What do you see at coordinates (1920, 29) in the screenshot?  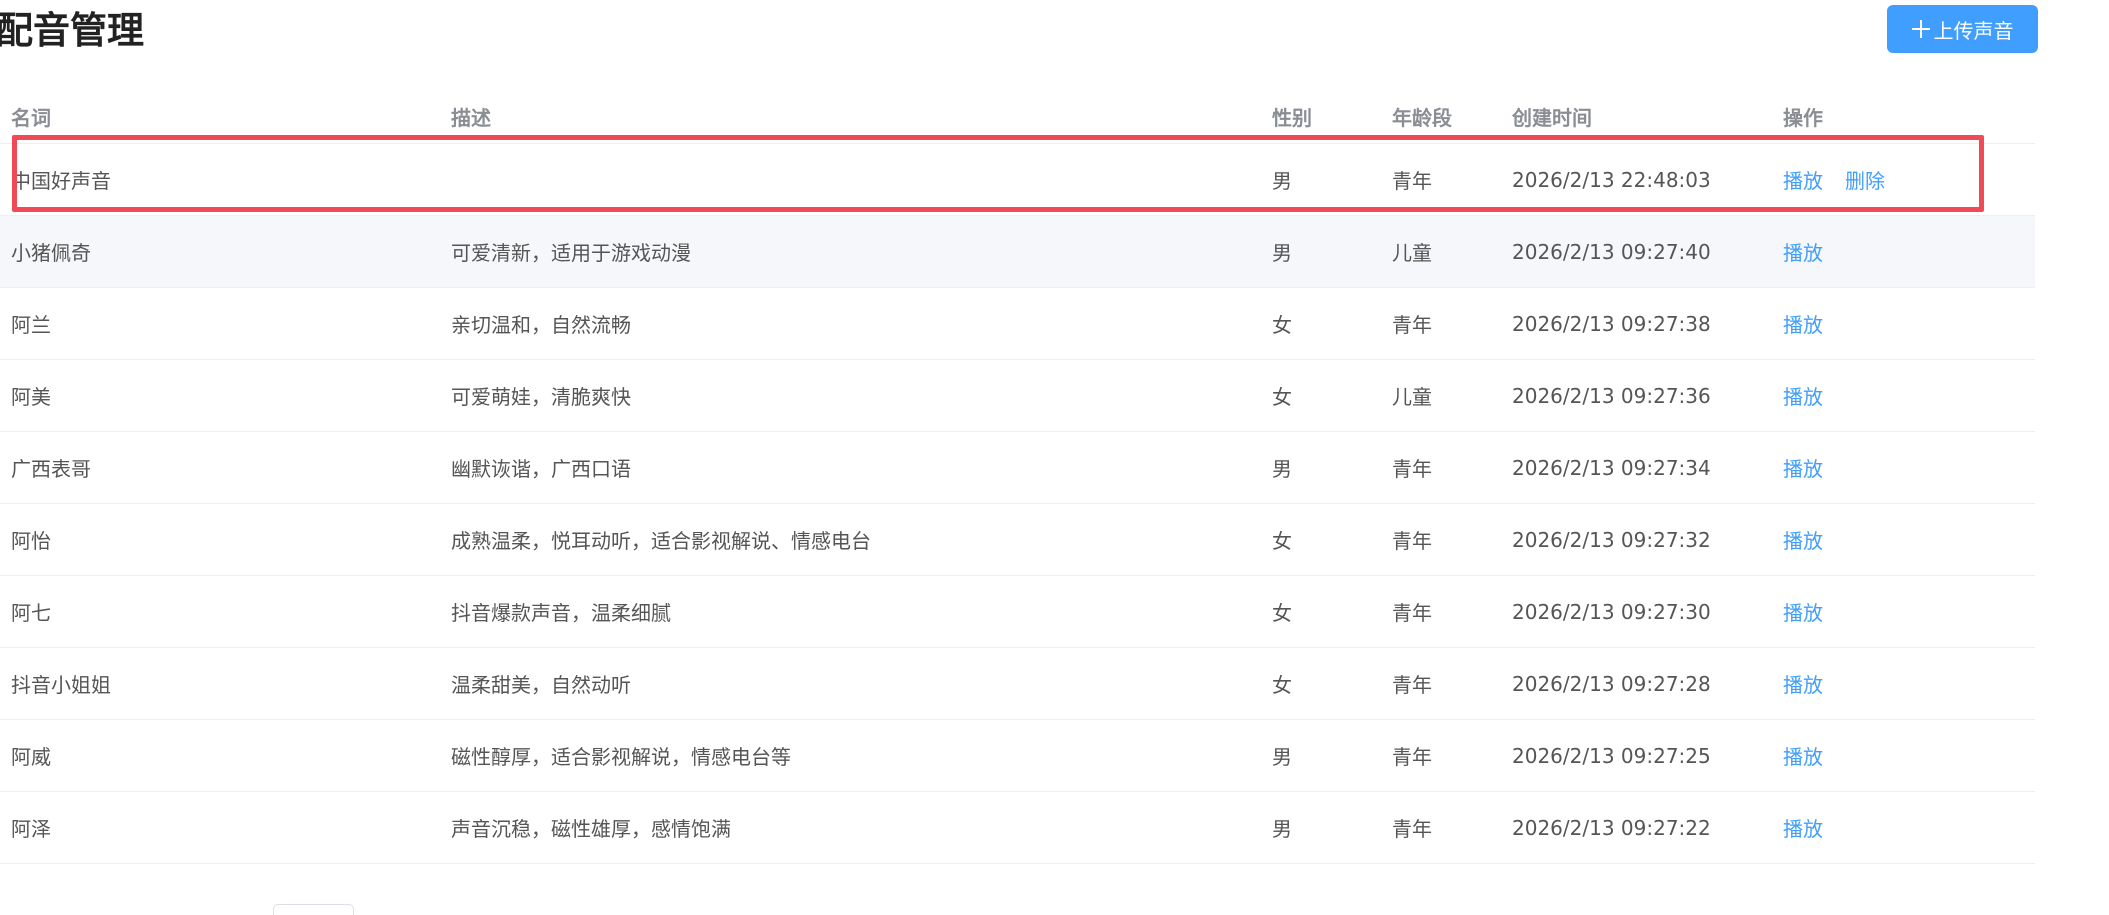 I see `plus-icon` at bounding box center [1920, 29].